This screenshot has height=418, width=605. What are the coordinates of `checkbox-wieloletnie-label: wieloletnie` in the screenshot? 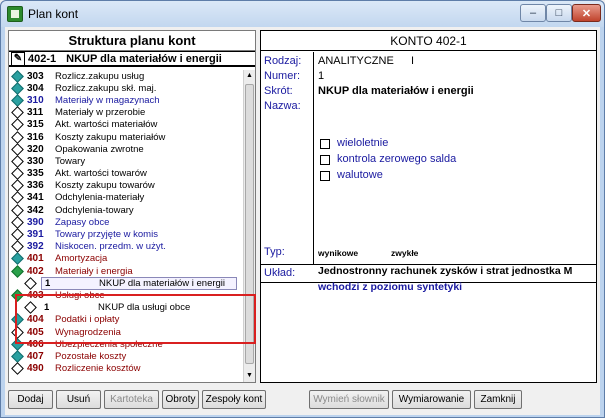 It's located at (363, 143).